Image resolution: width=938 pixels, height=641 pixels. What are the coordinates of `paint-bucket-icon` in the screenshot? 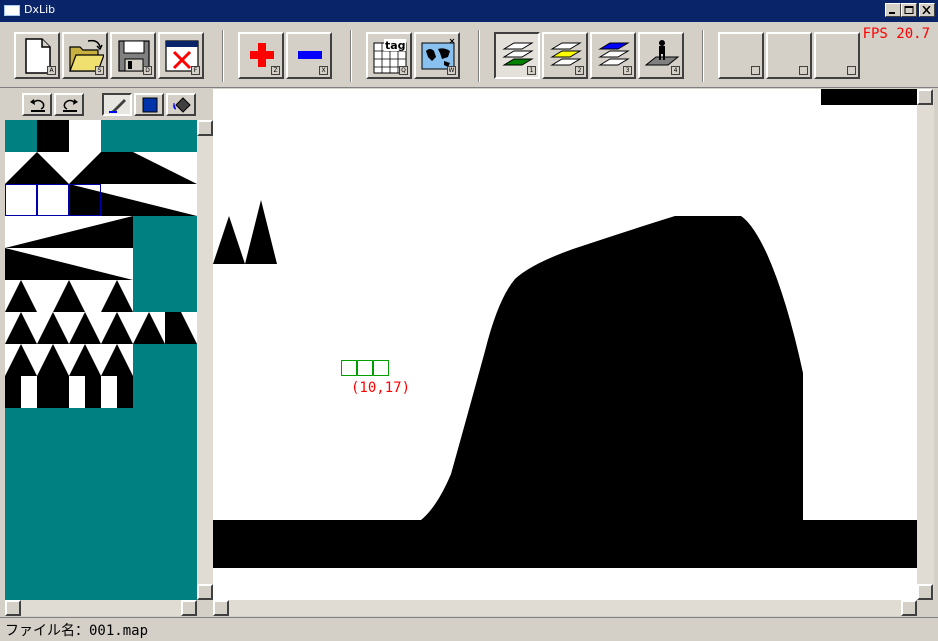 It's located at (182, 105).